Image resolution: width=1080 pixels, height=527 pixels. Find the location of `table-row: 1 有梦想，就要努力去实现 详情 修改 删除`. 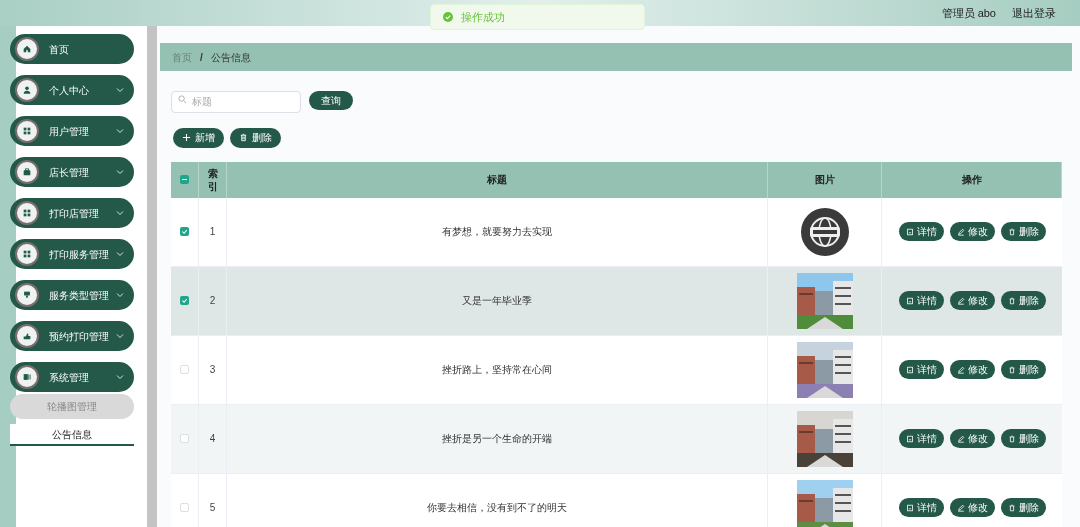

table-row: 1 有梦想，就要努力去实现 详情 修改 删除 is located at coordinates (616, 232).